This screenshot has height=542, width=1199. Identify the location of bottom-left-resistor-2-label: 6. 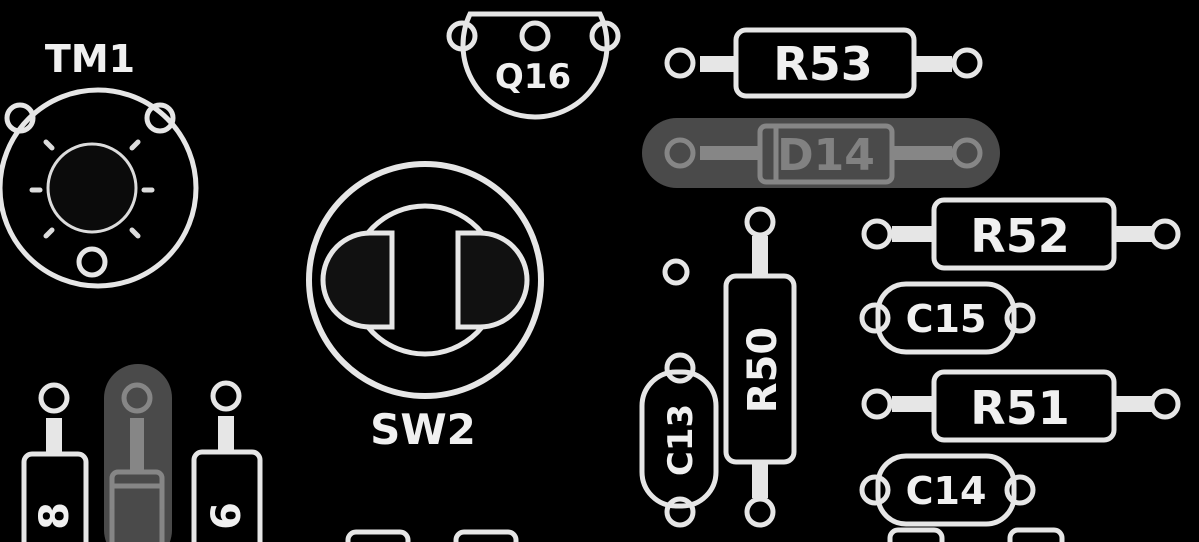
(227, 516).